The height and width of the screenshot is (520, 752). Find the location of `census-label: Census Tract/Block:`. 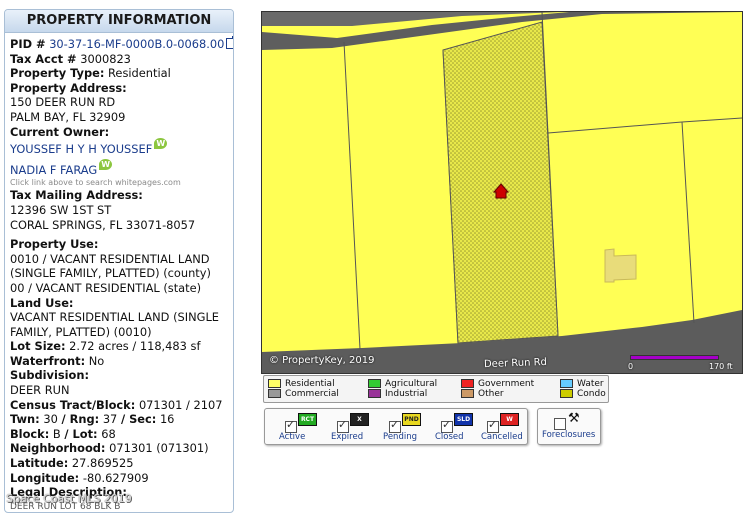

census-label: Census Tract/Block: is located at coordinates (73, 404).